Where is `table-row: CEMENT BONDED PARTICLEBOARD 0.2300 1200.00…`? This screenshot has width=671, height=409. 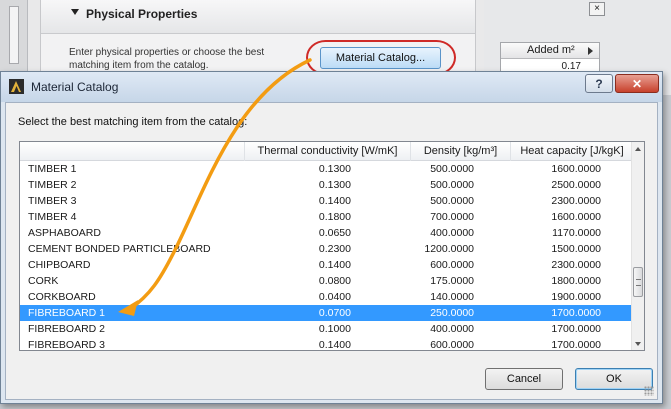 table-row: CEMENT BONDED PARTICLEBOARD 0.2300 1200.00… is located at coordinates (326, 249).